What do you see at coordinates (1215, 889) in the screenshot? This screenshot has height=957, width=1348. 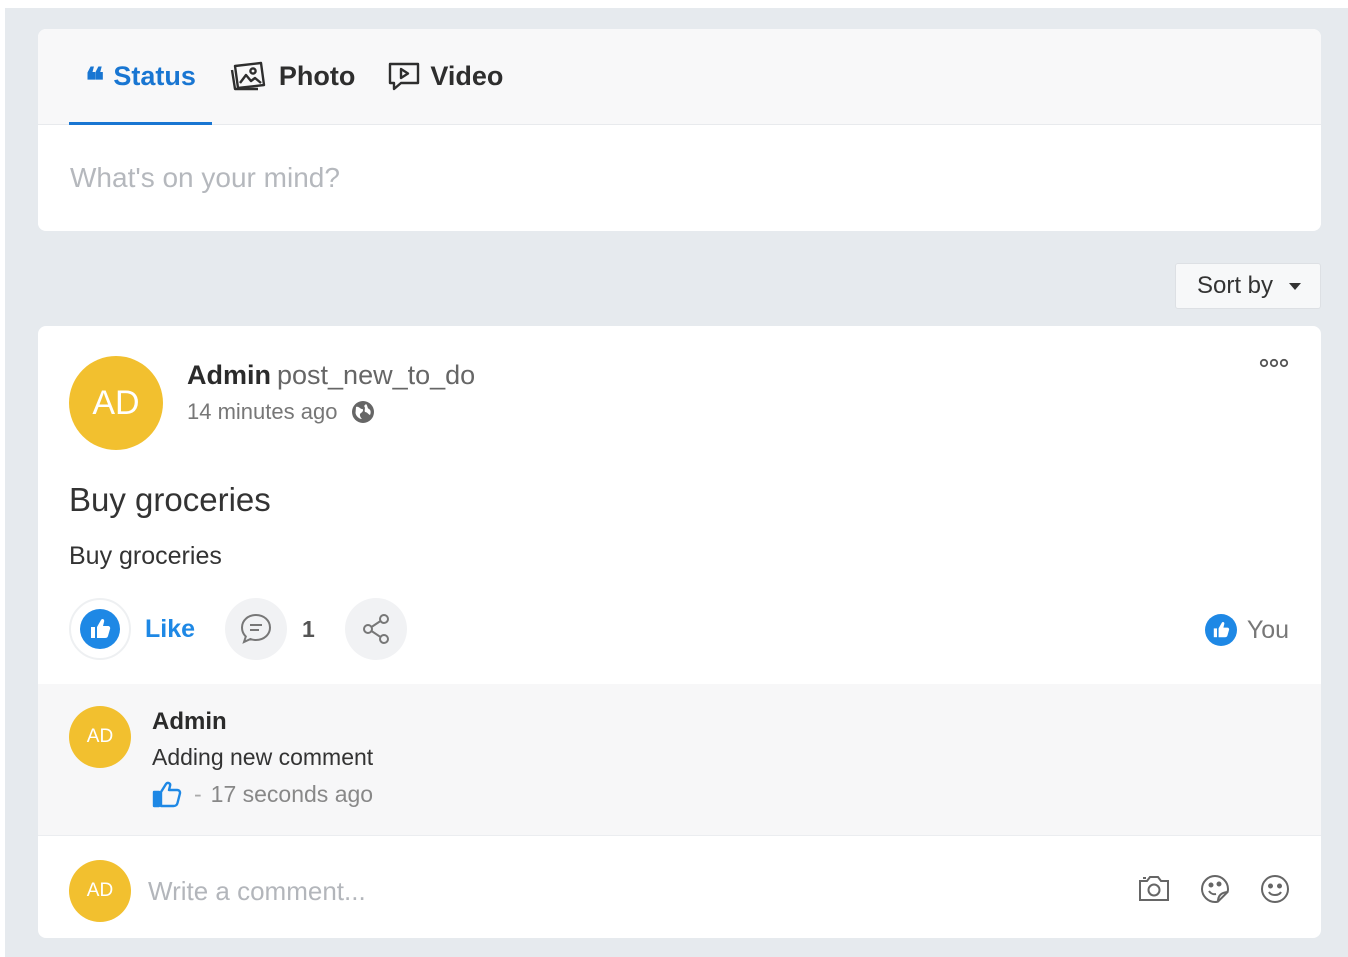 I see `sticker-icon` at bounding box center [1215, 889].